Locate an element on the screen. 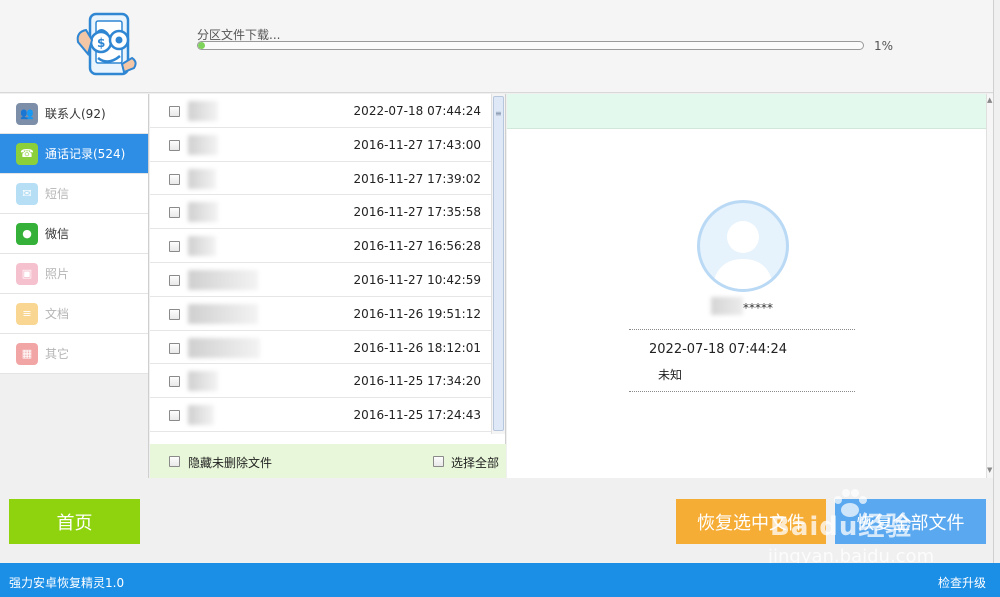 The image size is (1000, 597). row-datetime: 2016-11-25 17:34:20 is located at coordinates (417, 381).